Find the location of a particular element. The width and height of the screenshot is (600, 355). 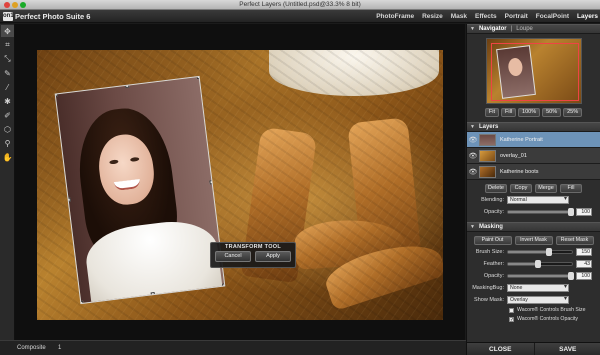

zoom-100-button: 100% is located at coordinates (529, 112).